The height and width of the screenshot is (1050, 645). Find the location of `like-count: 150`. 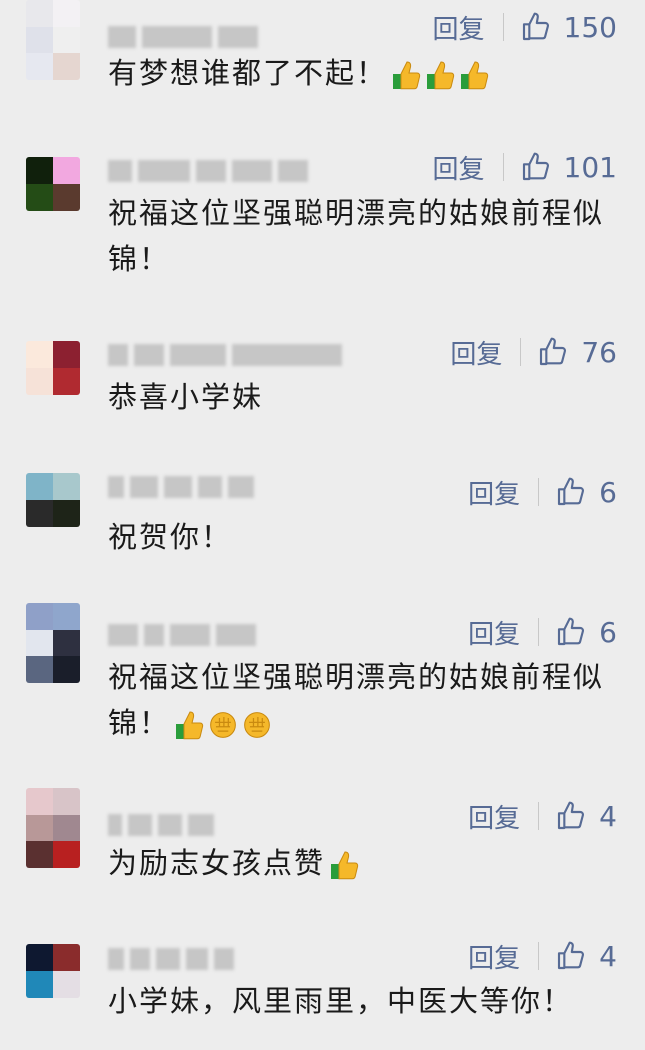

like-count: 150 is located at coordinates (590, 27).